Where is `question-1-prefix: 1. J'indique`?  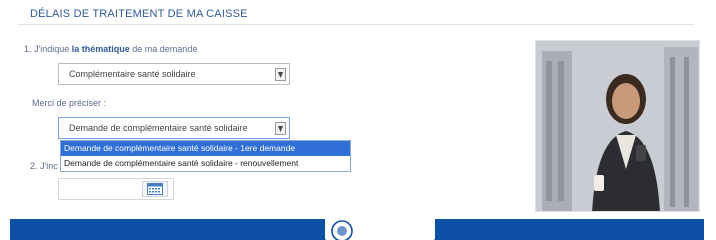 question-1-prefix: 1. J'indique is located at coordinates (48, 49).